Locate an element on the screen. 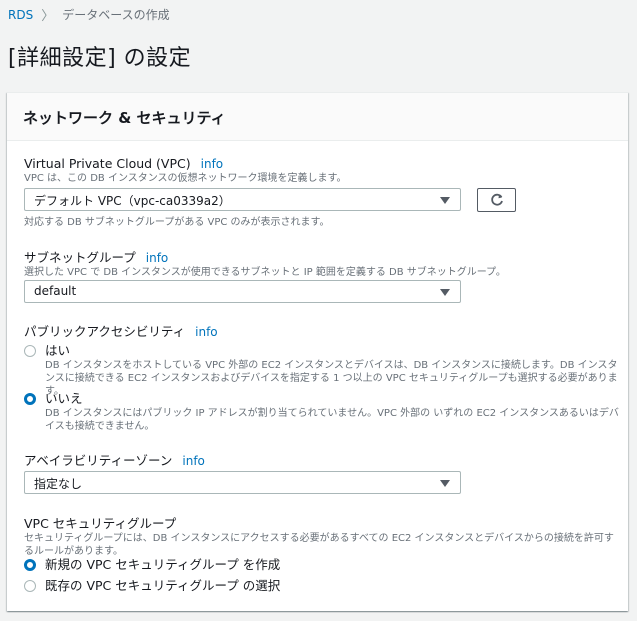 The image size is (637, 621). vpc-hint: 対応する DB サブネットグループがある VPC のみが表示されます。 is located at coordinates (177, 222).